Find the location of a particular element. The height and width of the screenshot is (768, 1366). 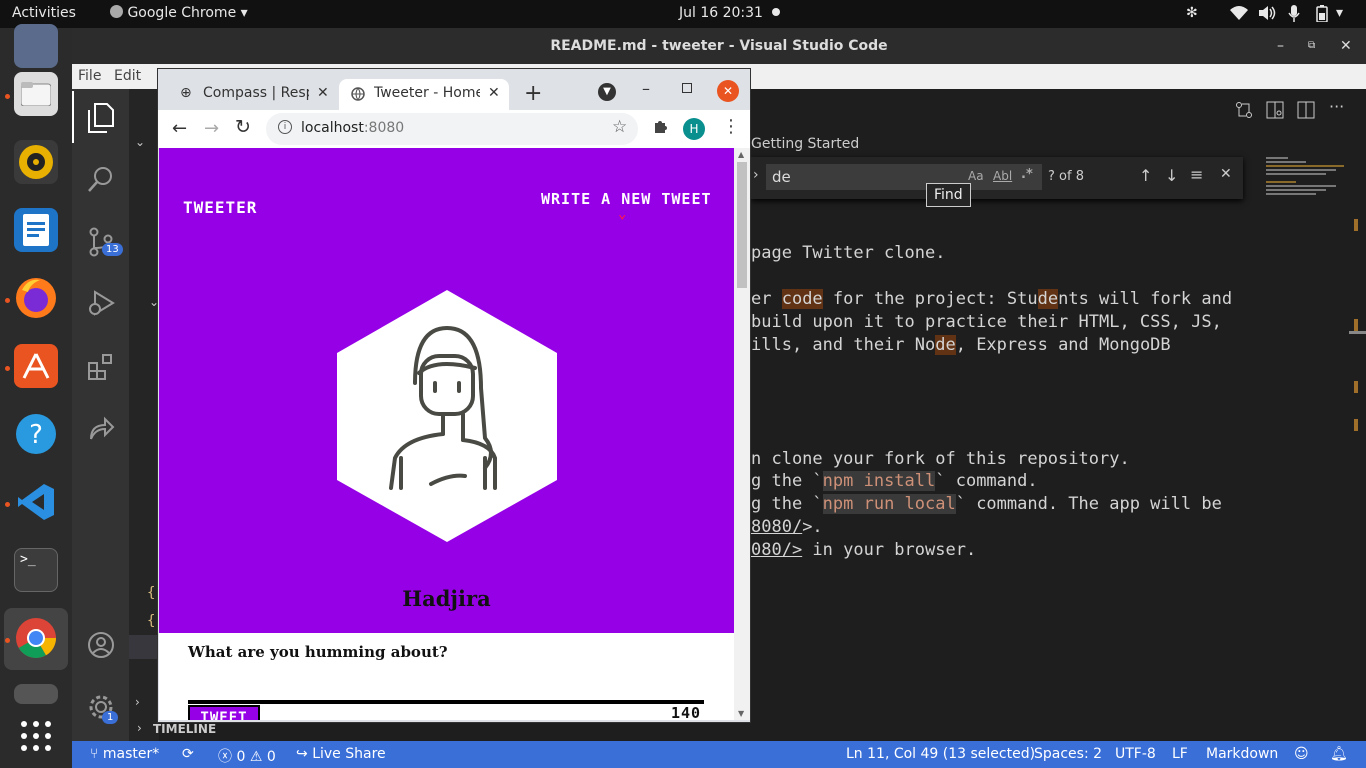

terminal-icon: >_ is located at coordinates (36, 570).